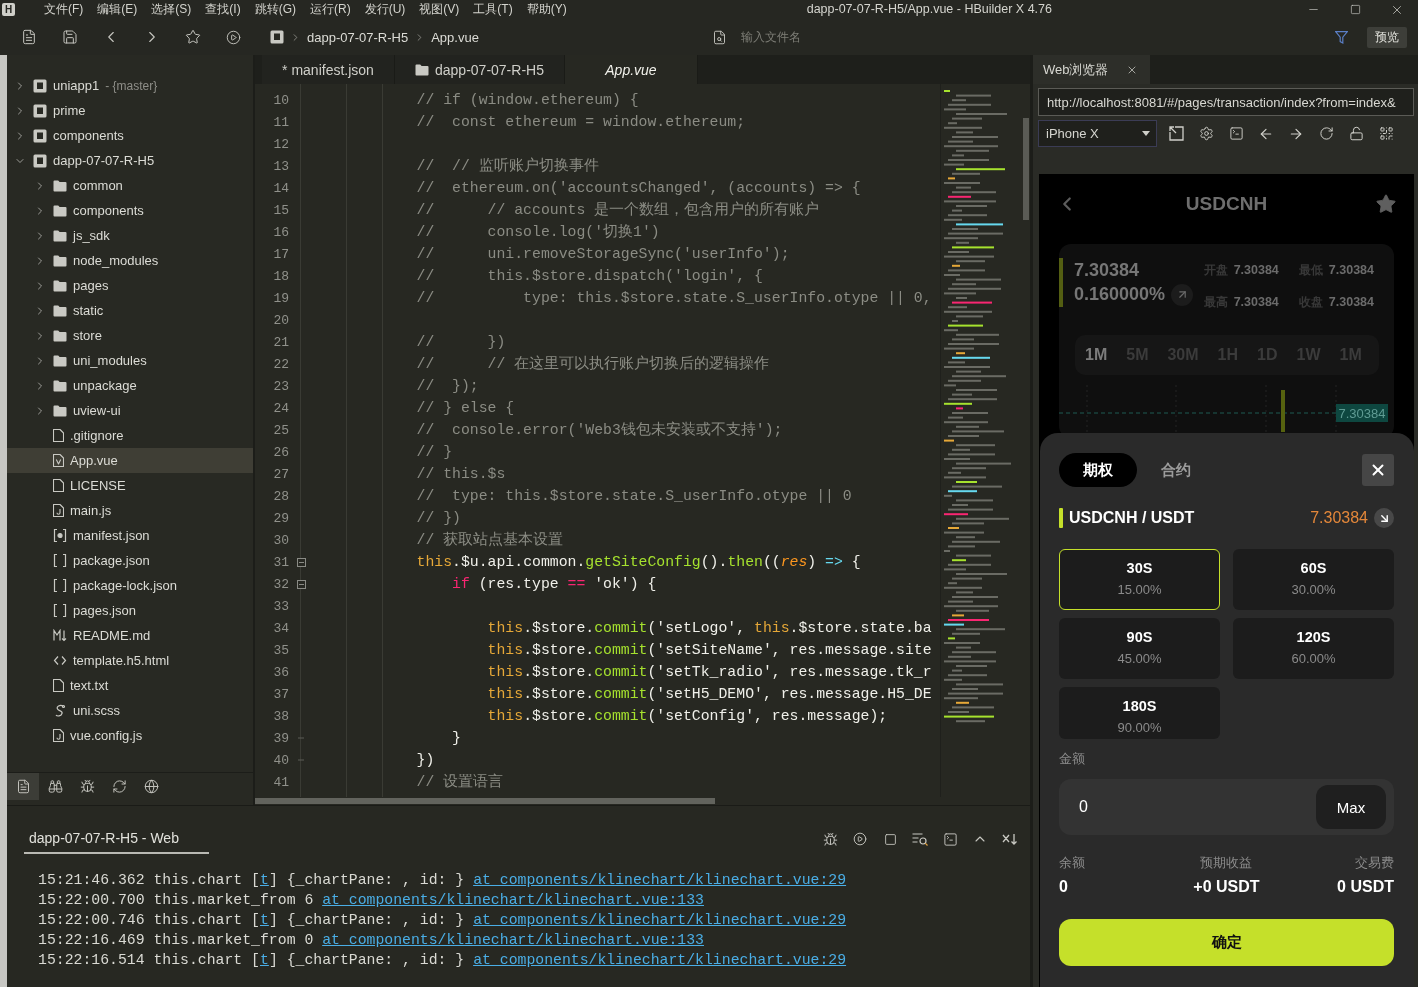 The image size is (1418, 987). What do you see at coordinates (130, 235) in the screenshot?
I see `tree-item: js_sdk` at bounding box center [130, 235].